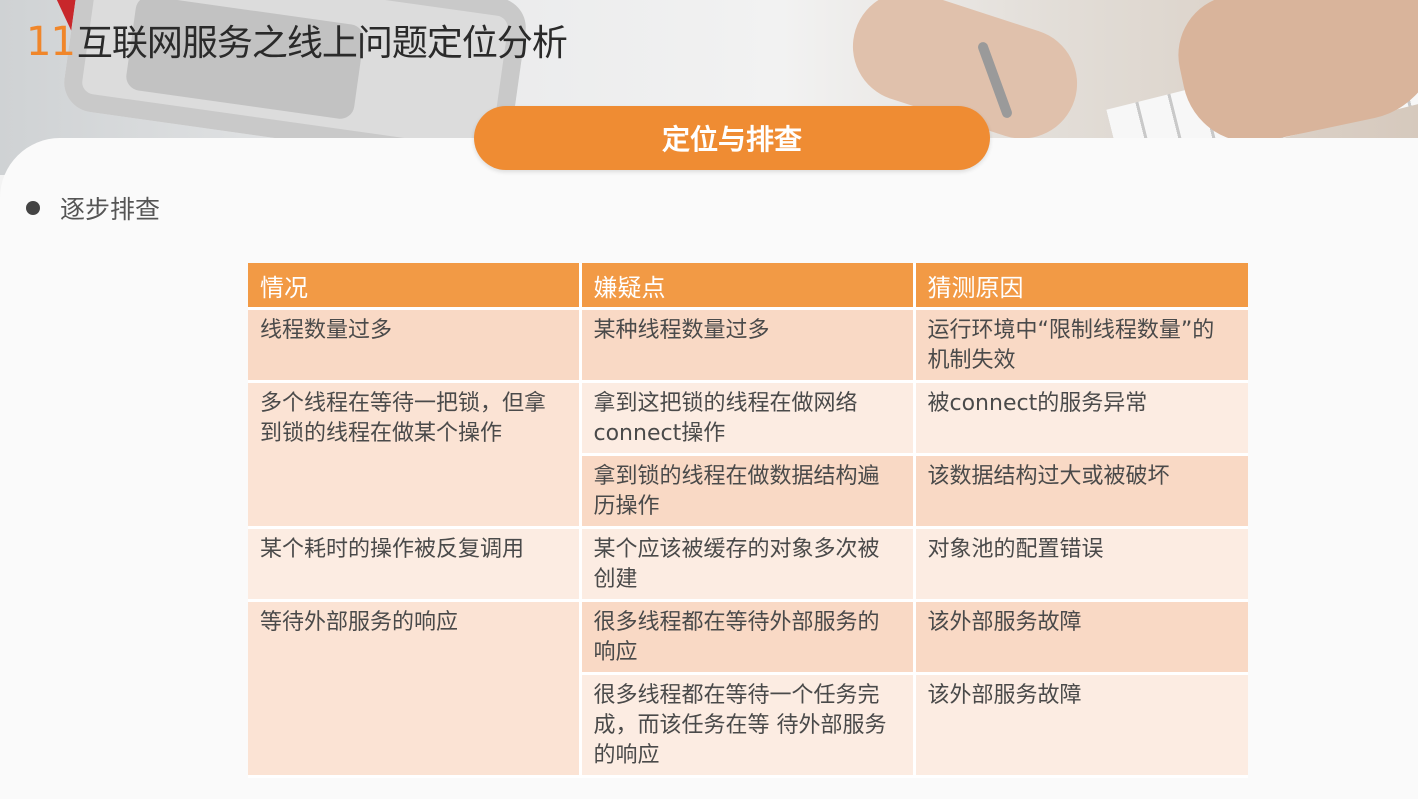 The height and width of the screenshot is (799, 1418). I want to click on section-title-pill: 定位与排查, so click(732, 138).